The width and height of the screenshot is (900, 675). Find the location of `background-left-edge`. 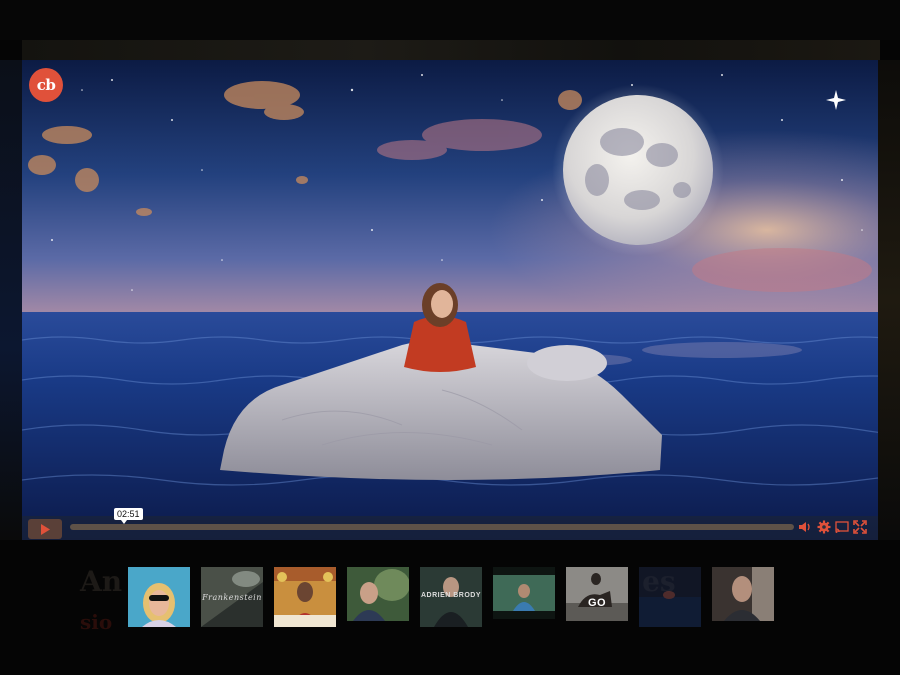

background-left-edge is located at coordinates (11, 300).